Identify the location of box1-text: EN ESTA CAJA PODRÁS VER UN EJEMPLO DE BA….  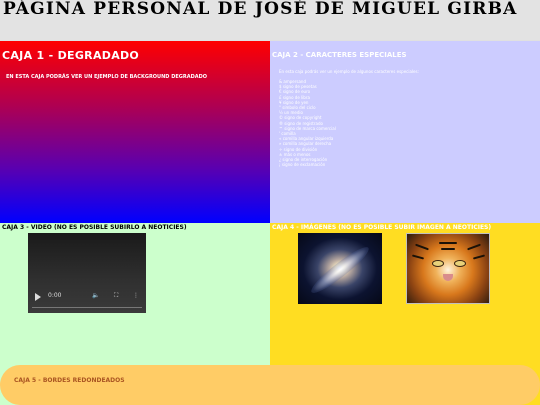
(107, 77).